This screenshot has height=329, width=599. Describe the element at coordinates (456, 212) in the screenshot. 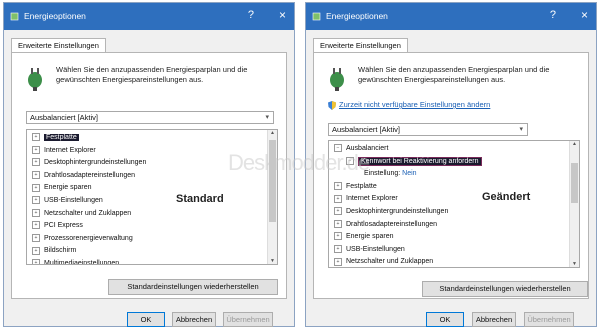

I see `tree-item: + Desktophintergrundeinstellungen` at that location.